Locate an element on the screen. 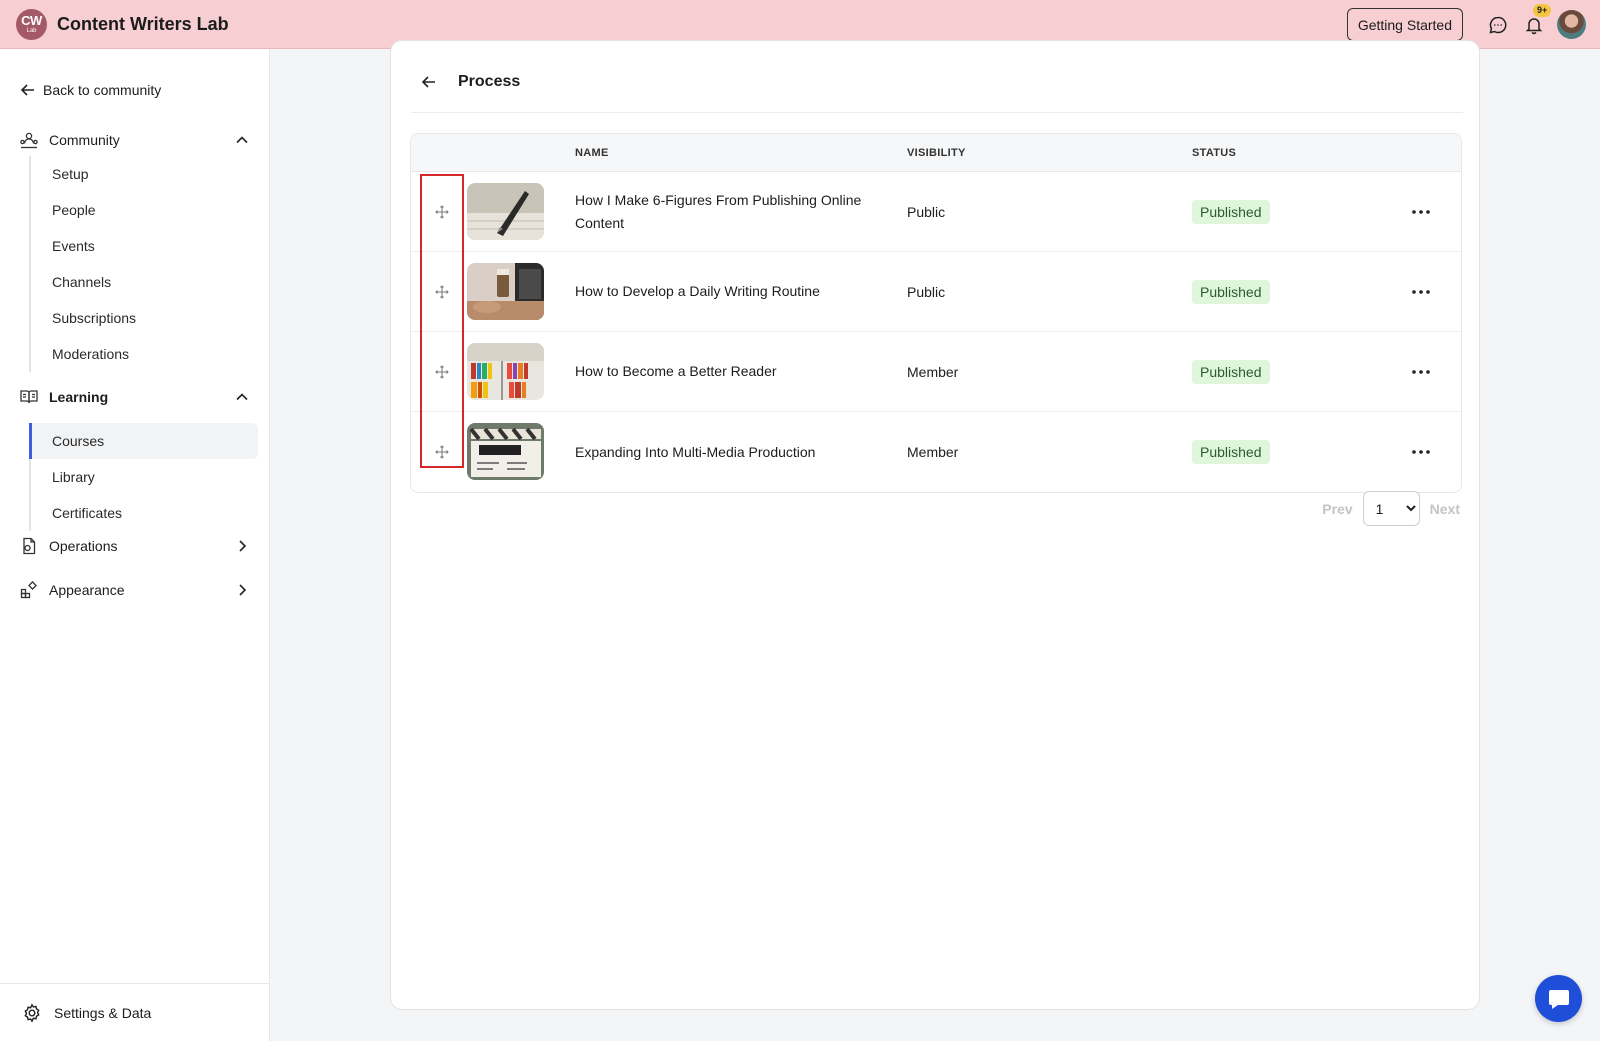  panel-header: Process is located at coordinates (937, 82).